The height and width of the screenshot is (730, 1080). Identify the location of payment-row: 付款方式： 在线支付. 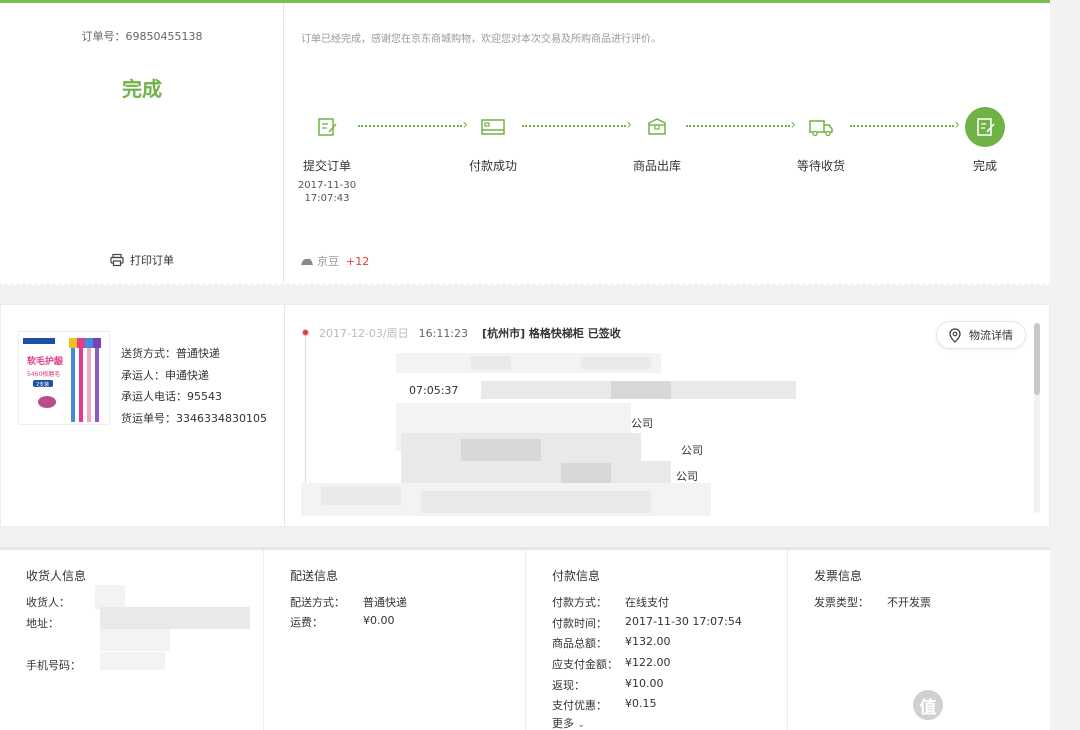
(610, 602).